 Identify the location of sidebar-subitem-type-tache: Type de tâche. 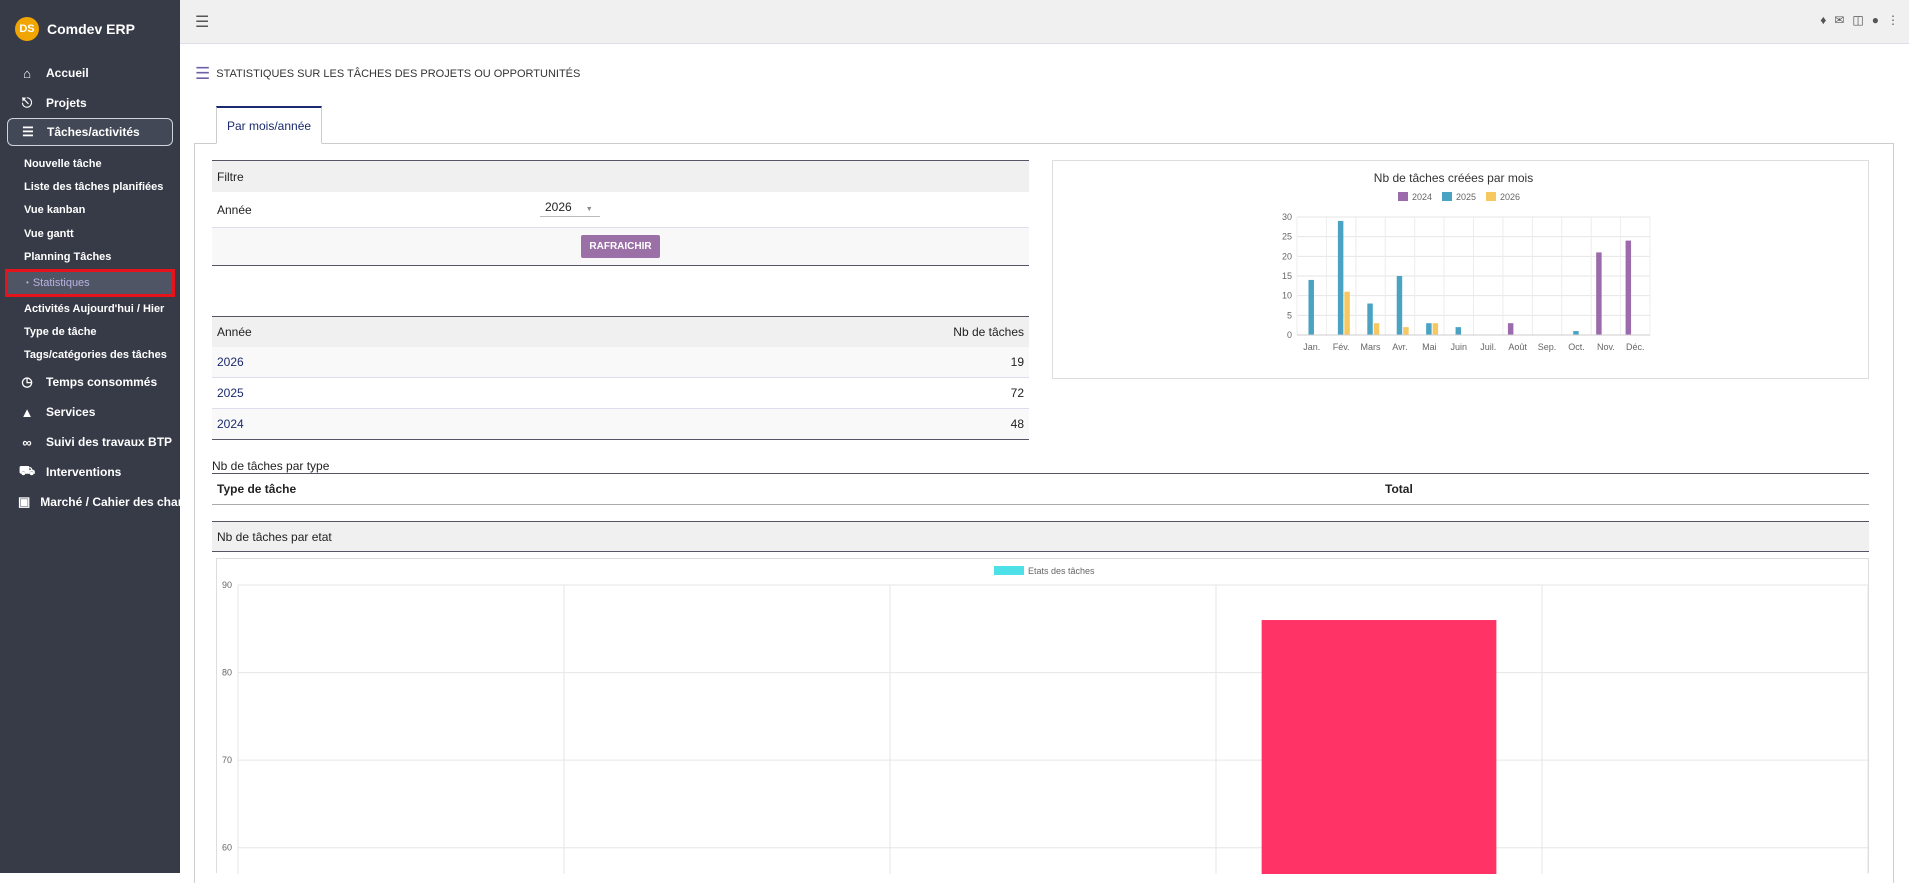
(90, 331).